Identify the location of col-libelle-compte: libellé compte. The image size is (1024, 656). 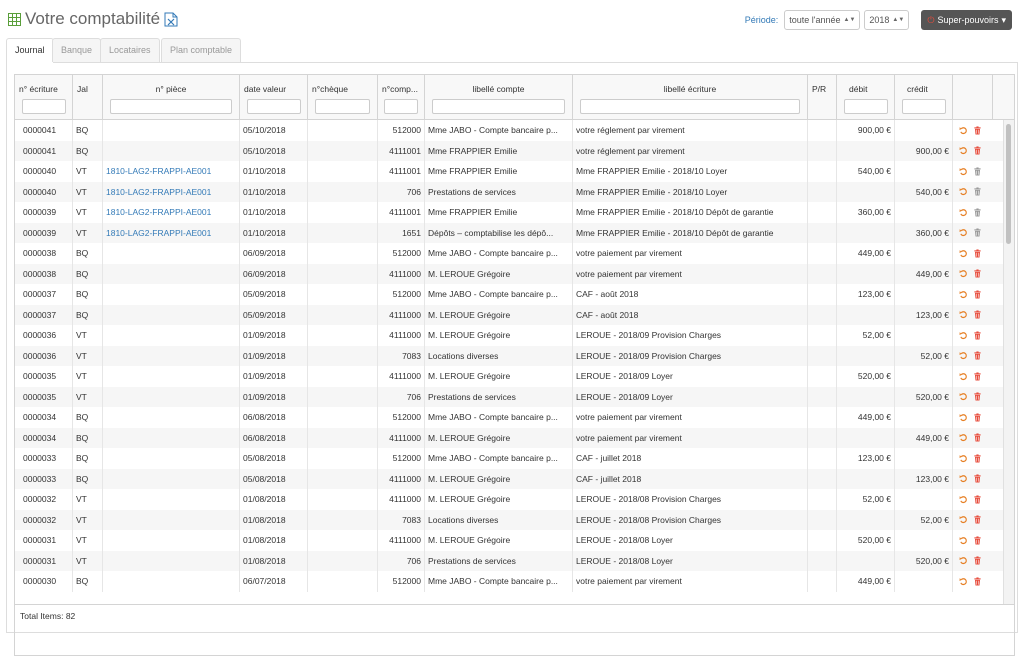
(499, 97).